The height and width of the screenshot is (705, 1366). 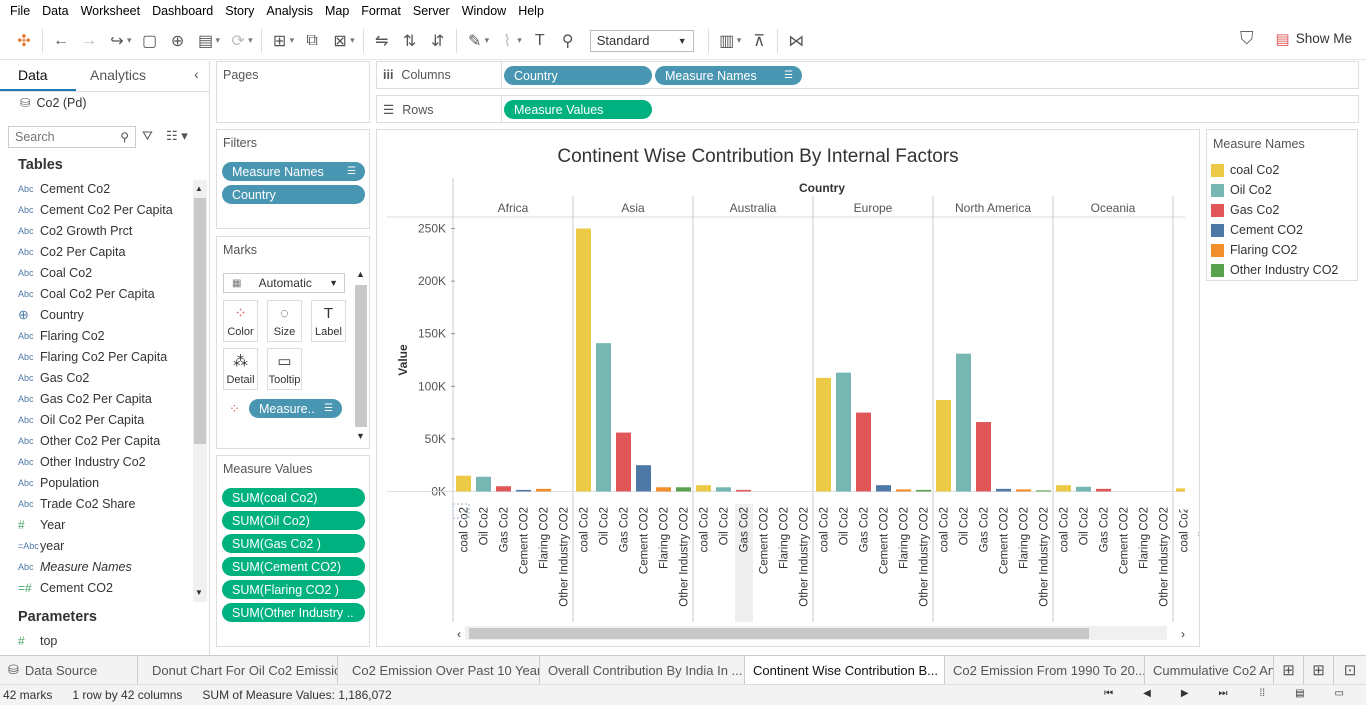 I want to click on filter-icon: ⛛, so click(x=147, y=136).